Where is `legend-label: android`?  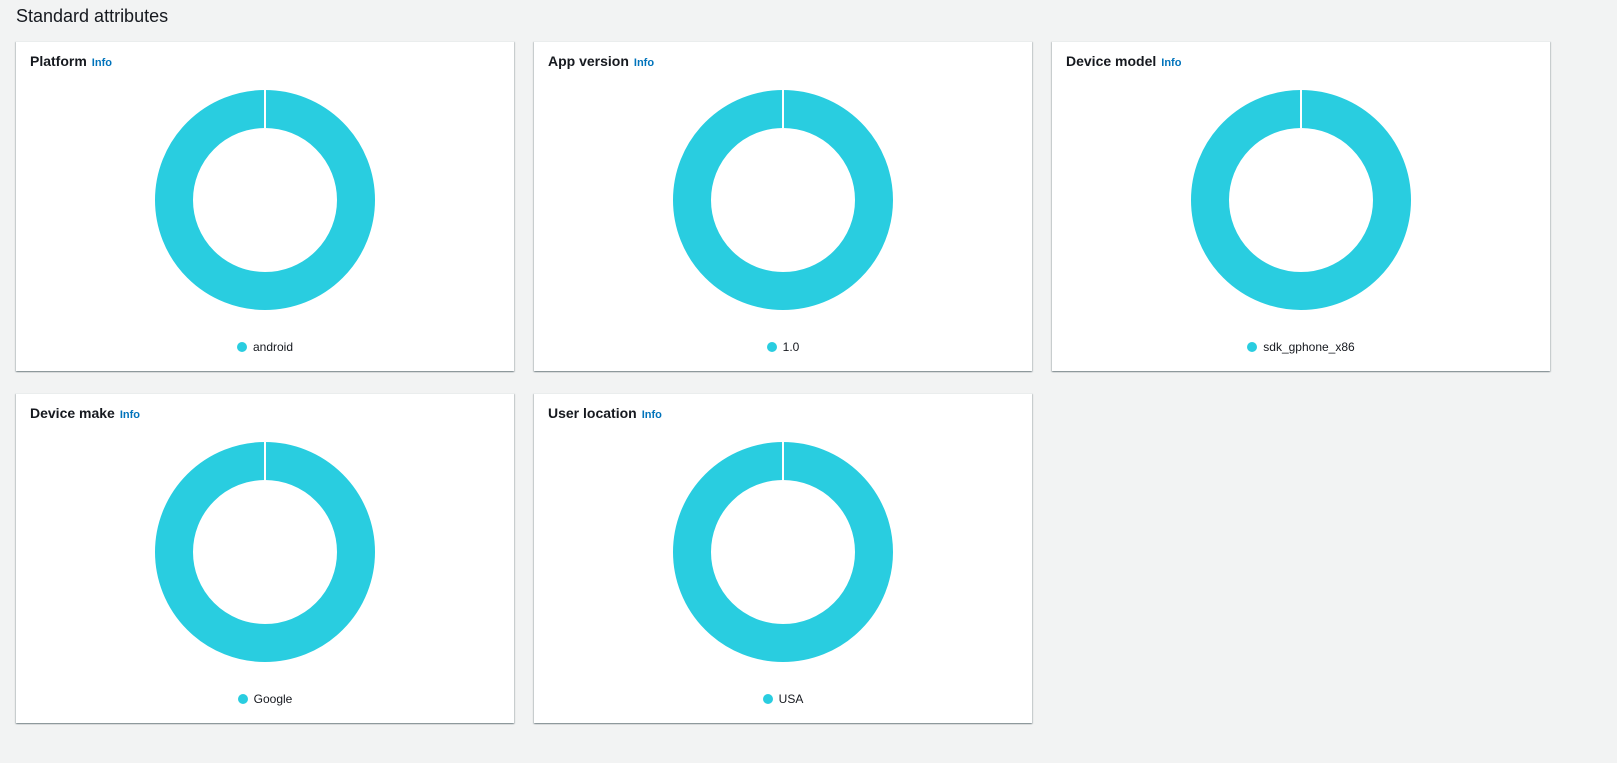 legend-label: android is located at coordinates (273, 347).